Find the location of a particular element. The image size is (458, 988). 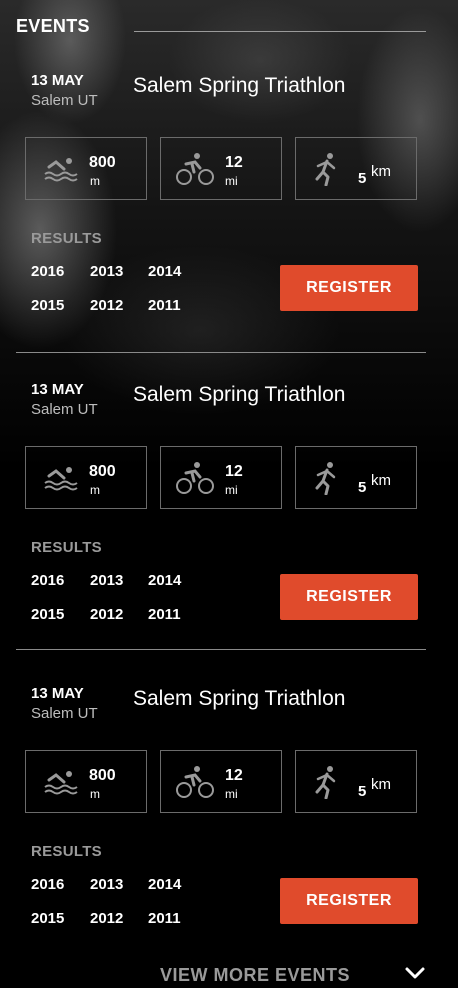

view-more-events-link: VIEW MORE EVENTS is located at coordinates (255, 975).